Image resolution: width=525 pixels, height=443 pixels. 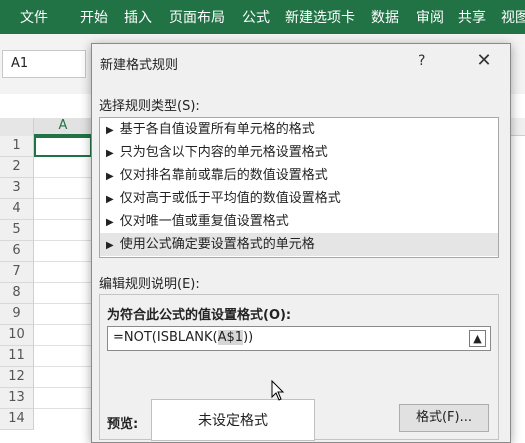 What do you see at coordinates (230, 337) in the screenshot?
I see `formula-reference: A$1` at bounding box center [230, 337].